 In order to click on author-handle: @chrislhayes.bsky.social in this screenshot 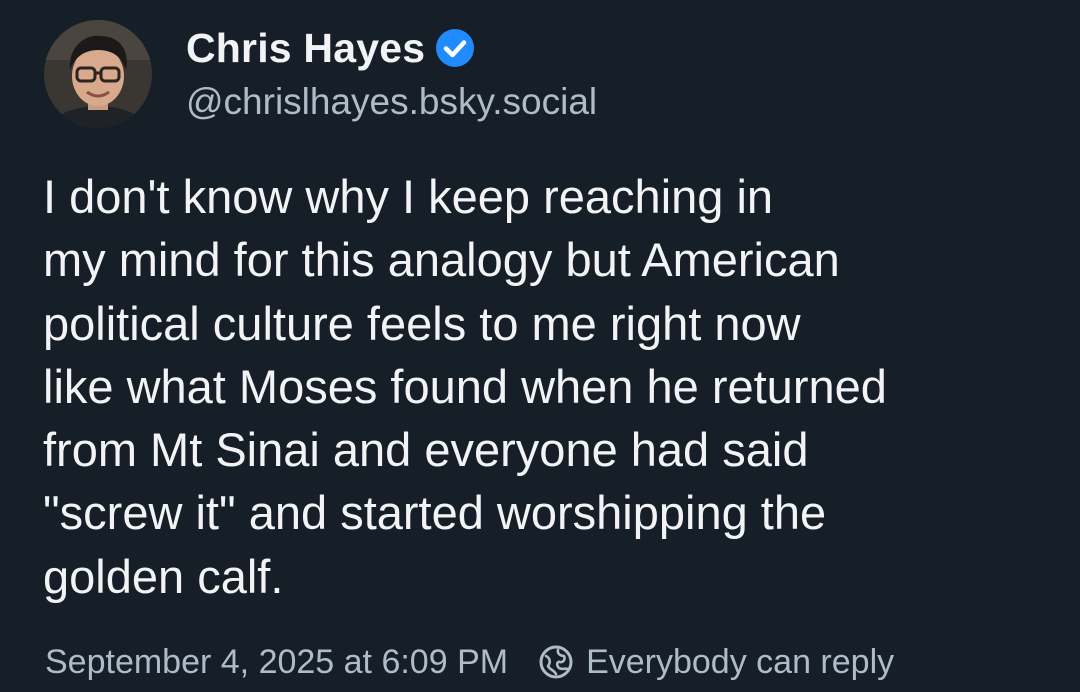, I will do `click(391, 102)`.